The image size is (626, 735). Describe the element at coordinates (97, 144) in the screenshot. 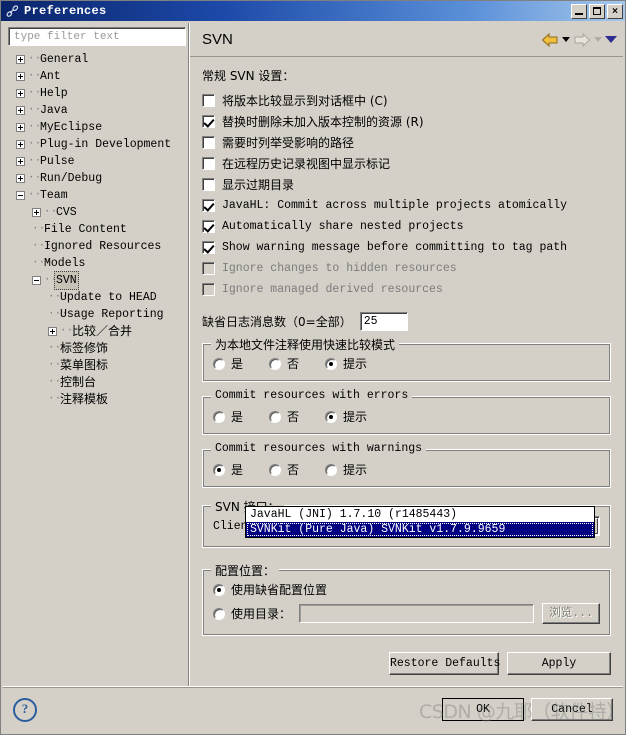

I see `tree-item: ·· Plug-in Development` at that location.